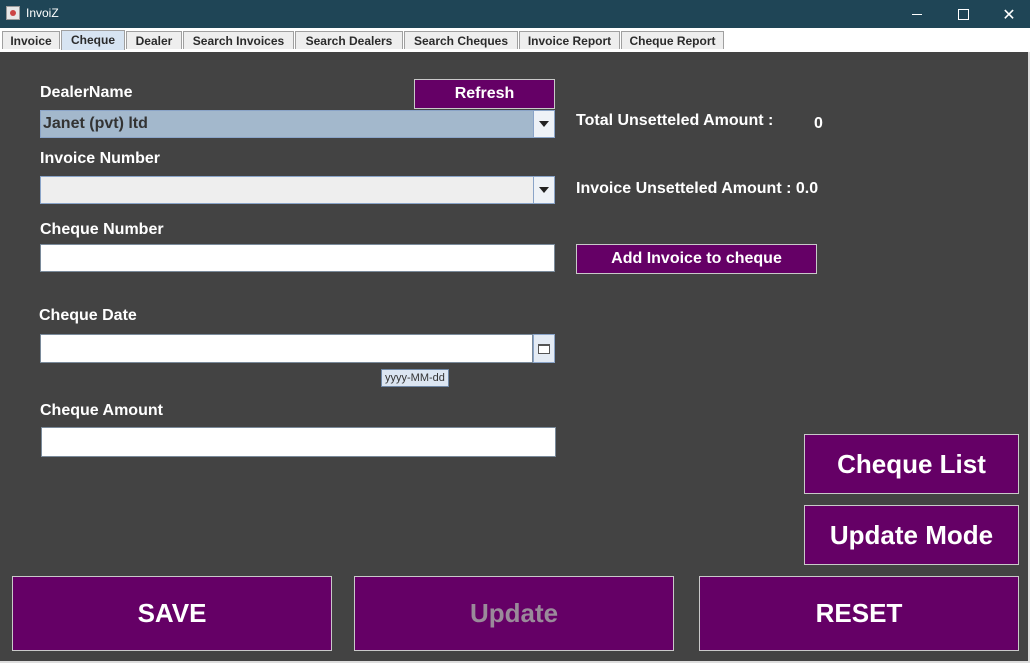 This screenshot has height=663, width=1030. Describe the element at coordinates (172, 613) in the screenshot. I see `save-button: SAVE` at that location.